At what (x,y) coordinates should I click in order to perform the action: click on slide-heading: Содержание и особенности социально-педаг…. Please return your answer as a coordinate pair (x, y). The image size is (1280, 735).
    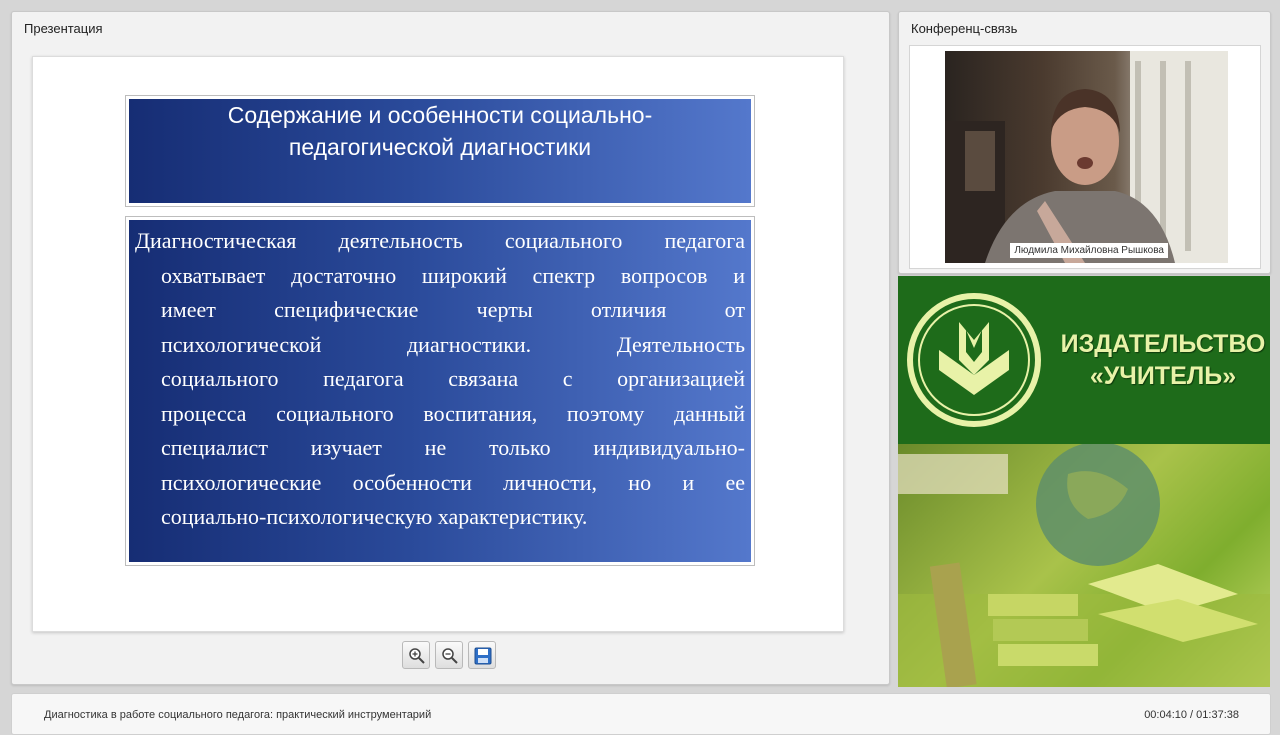
    Looking at the image, I should click on (440, 131).